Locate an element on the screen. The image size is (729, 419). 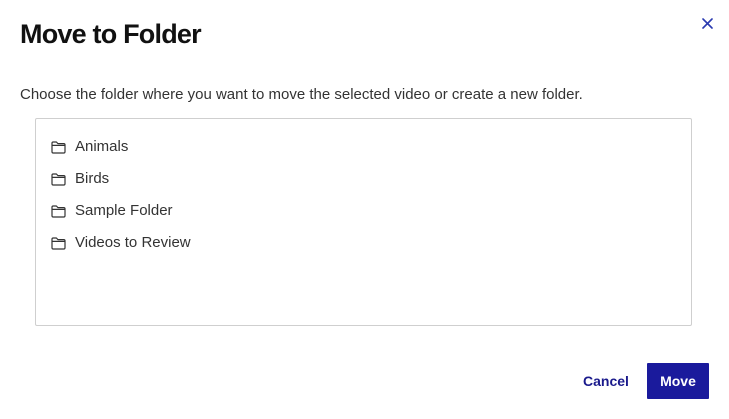
folder-item-videos-to-review: Videos to Review is located at coordinates (363, 243).